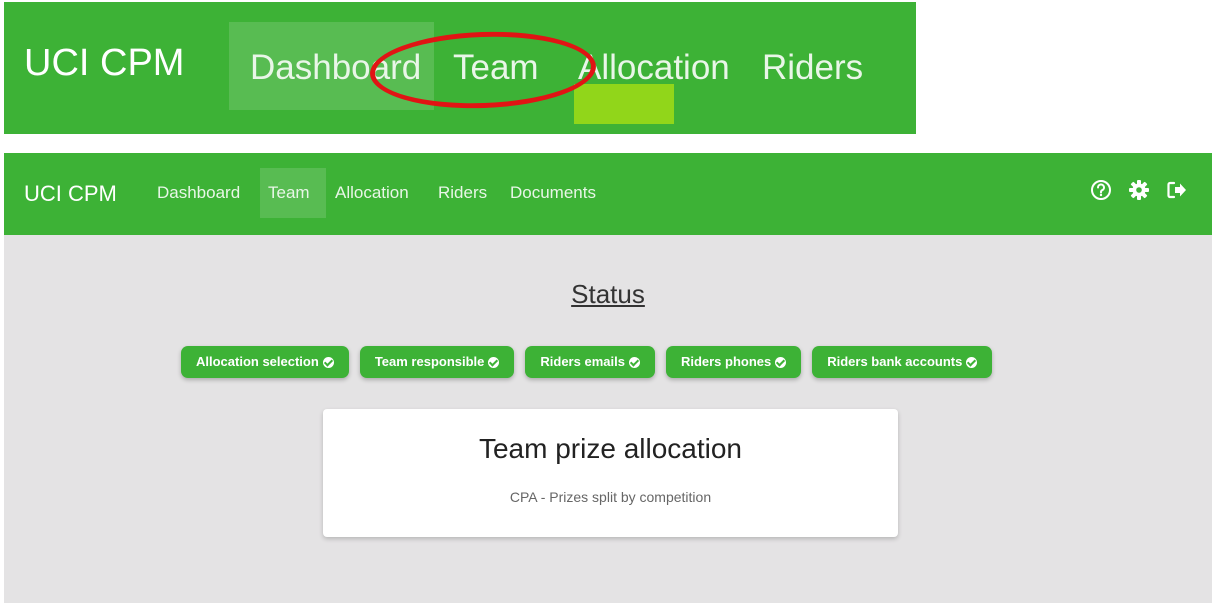 The image size is (1214, 605). I want to click on nav-link-team: Team, so click(289, 193).